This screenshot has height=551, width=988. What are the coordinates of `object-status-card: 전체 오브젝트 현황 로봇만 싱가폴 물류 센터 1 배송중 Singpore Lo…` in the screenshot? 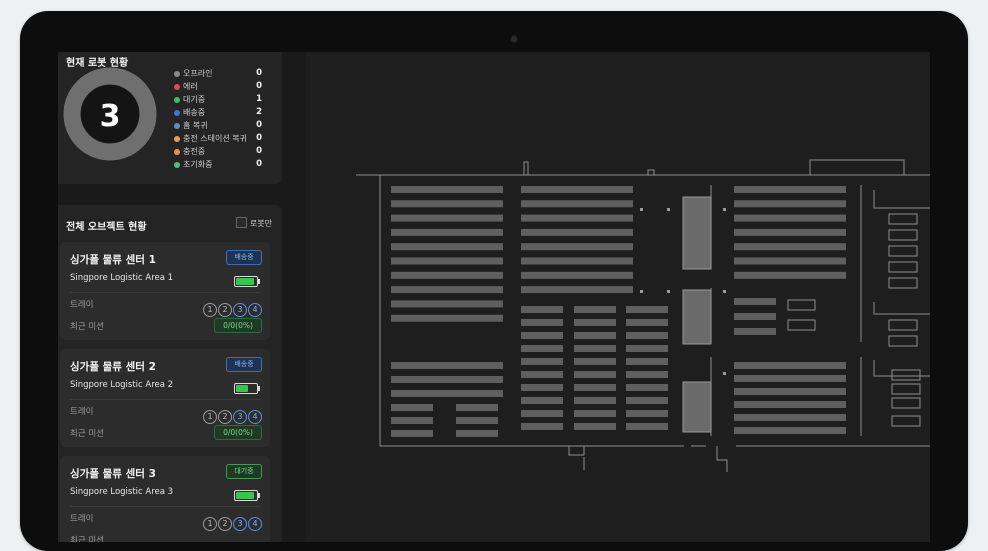 It's located at (170, 373).